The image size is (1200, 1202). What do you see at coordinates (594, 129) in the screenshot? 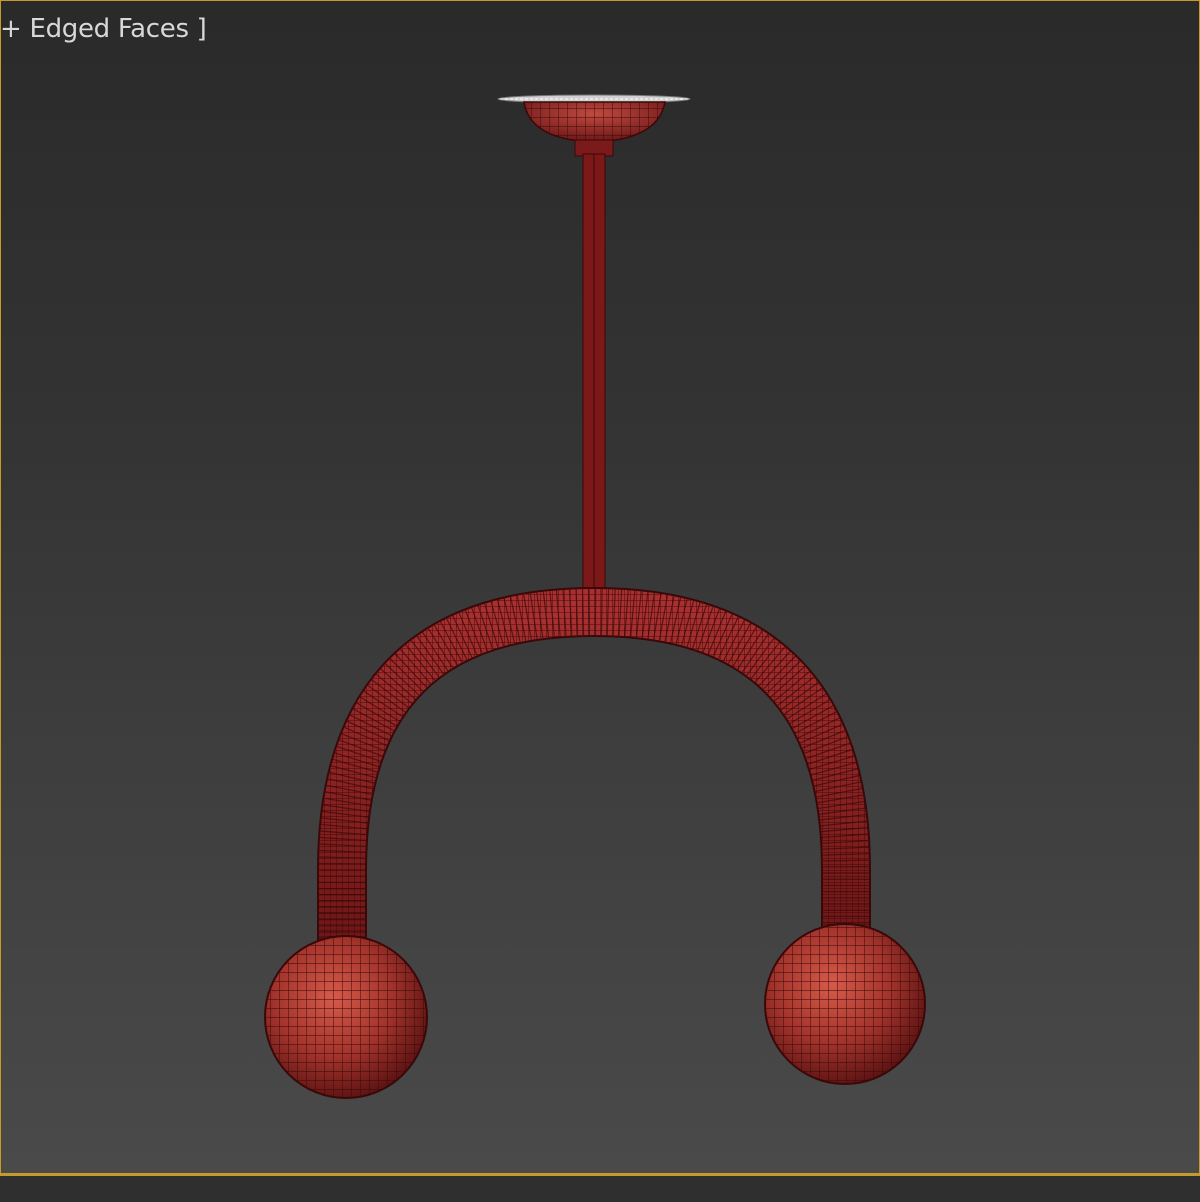
I see `canopy` at bounding box center [594, 129].